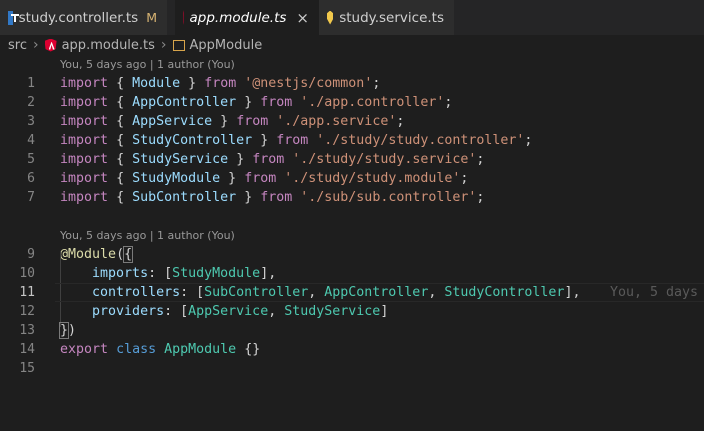 The width and height of the screenshot is (704, 431). Describe the element at coordinates (27, 349) in the screenshot. I see `line-number: 14` at that location.